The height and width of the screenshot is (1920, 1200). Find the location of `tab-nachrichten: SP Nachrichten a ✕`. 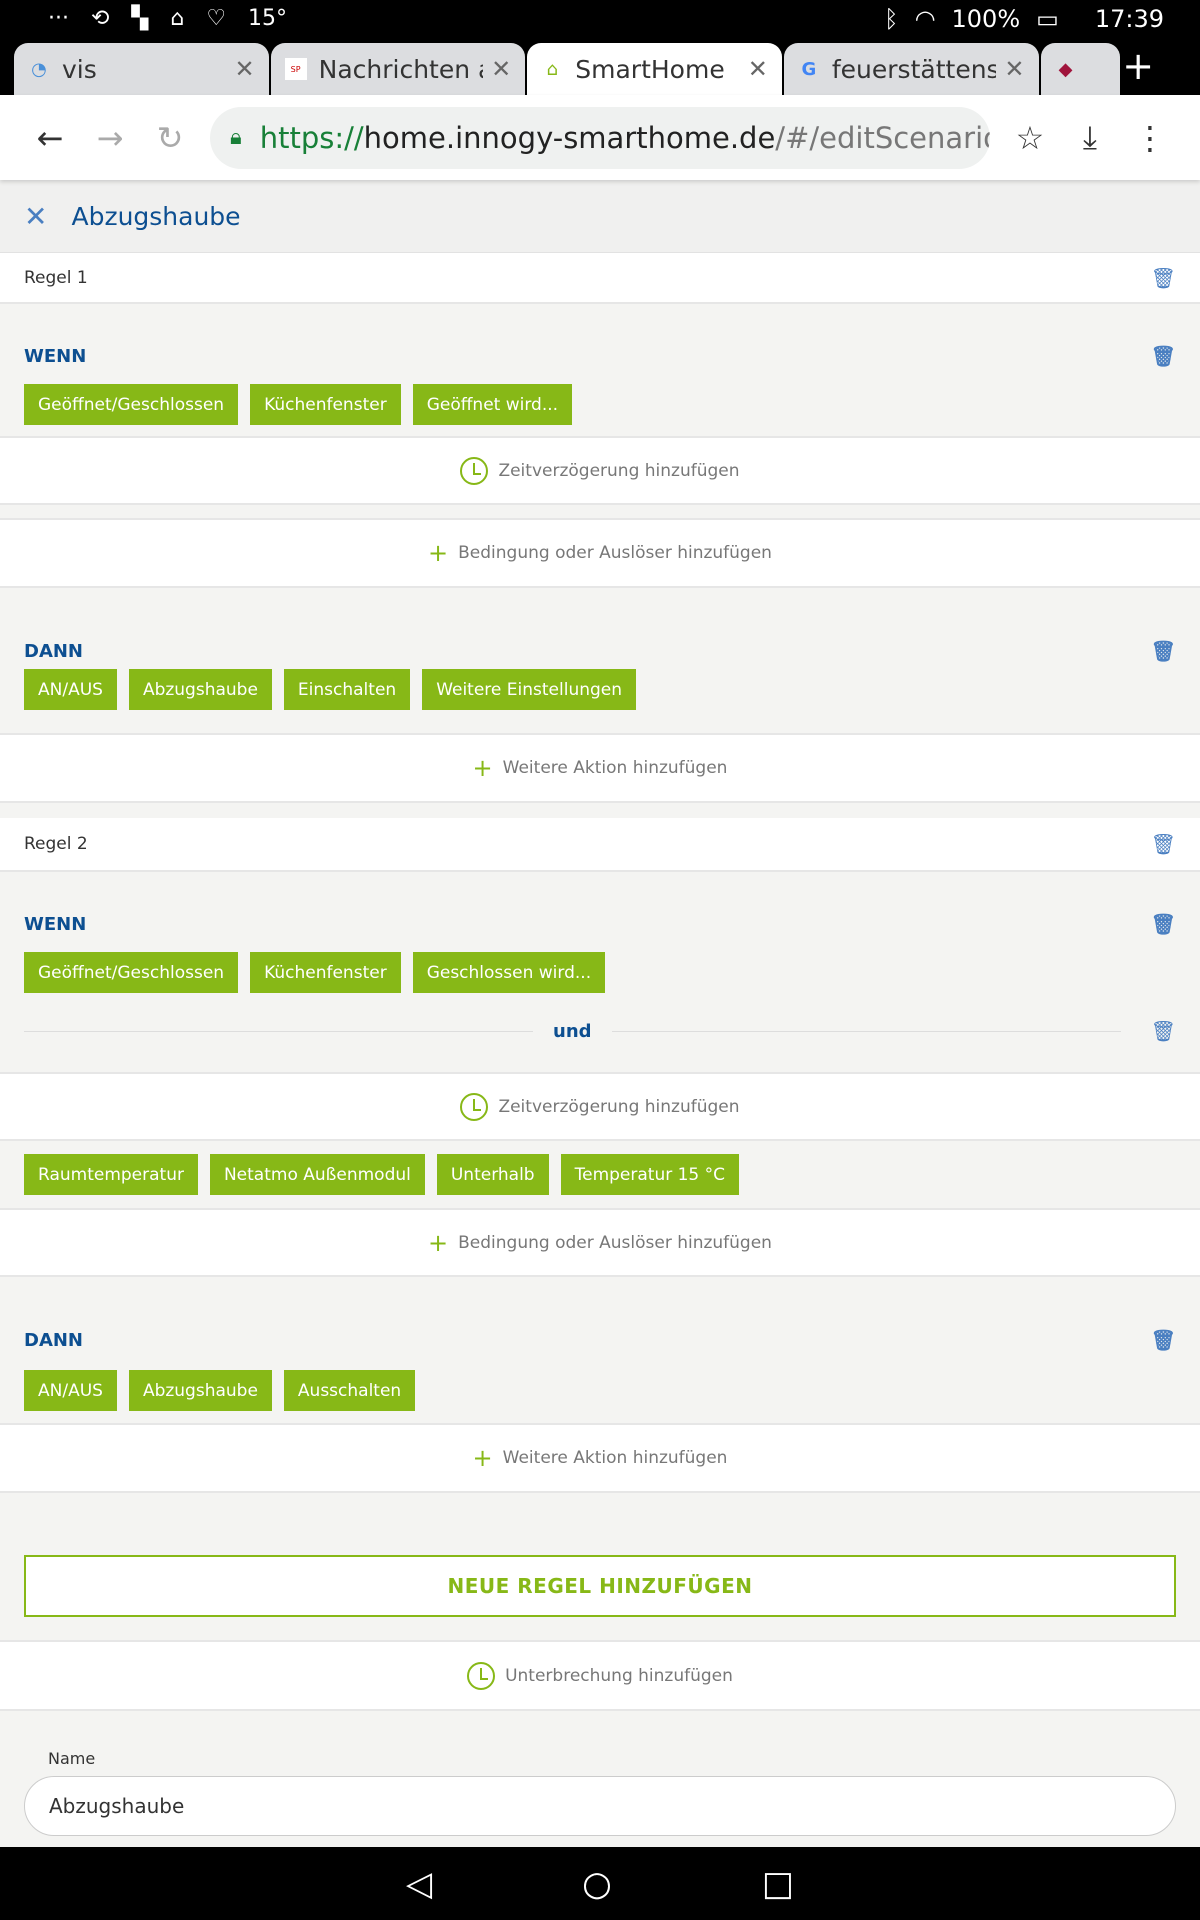

tab-nachrichten: SP Nachrichten a ✕ is located at coordinates (398, 69).